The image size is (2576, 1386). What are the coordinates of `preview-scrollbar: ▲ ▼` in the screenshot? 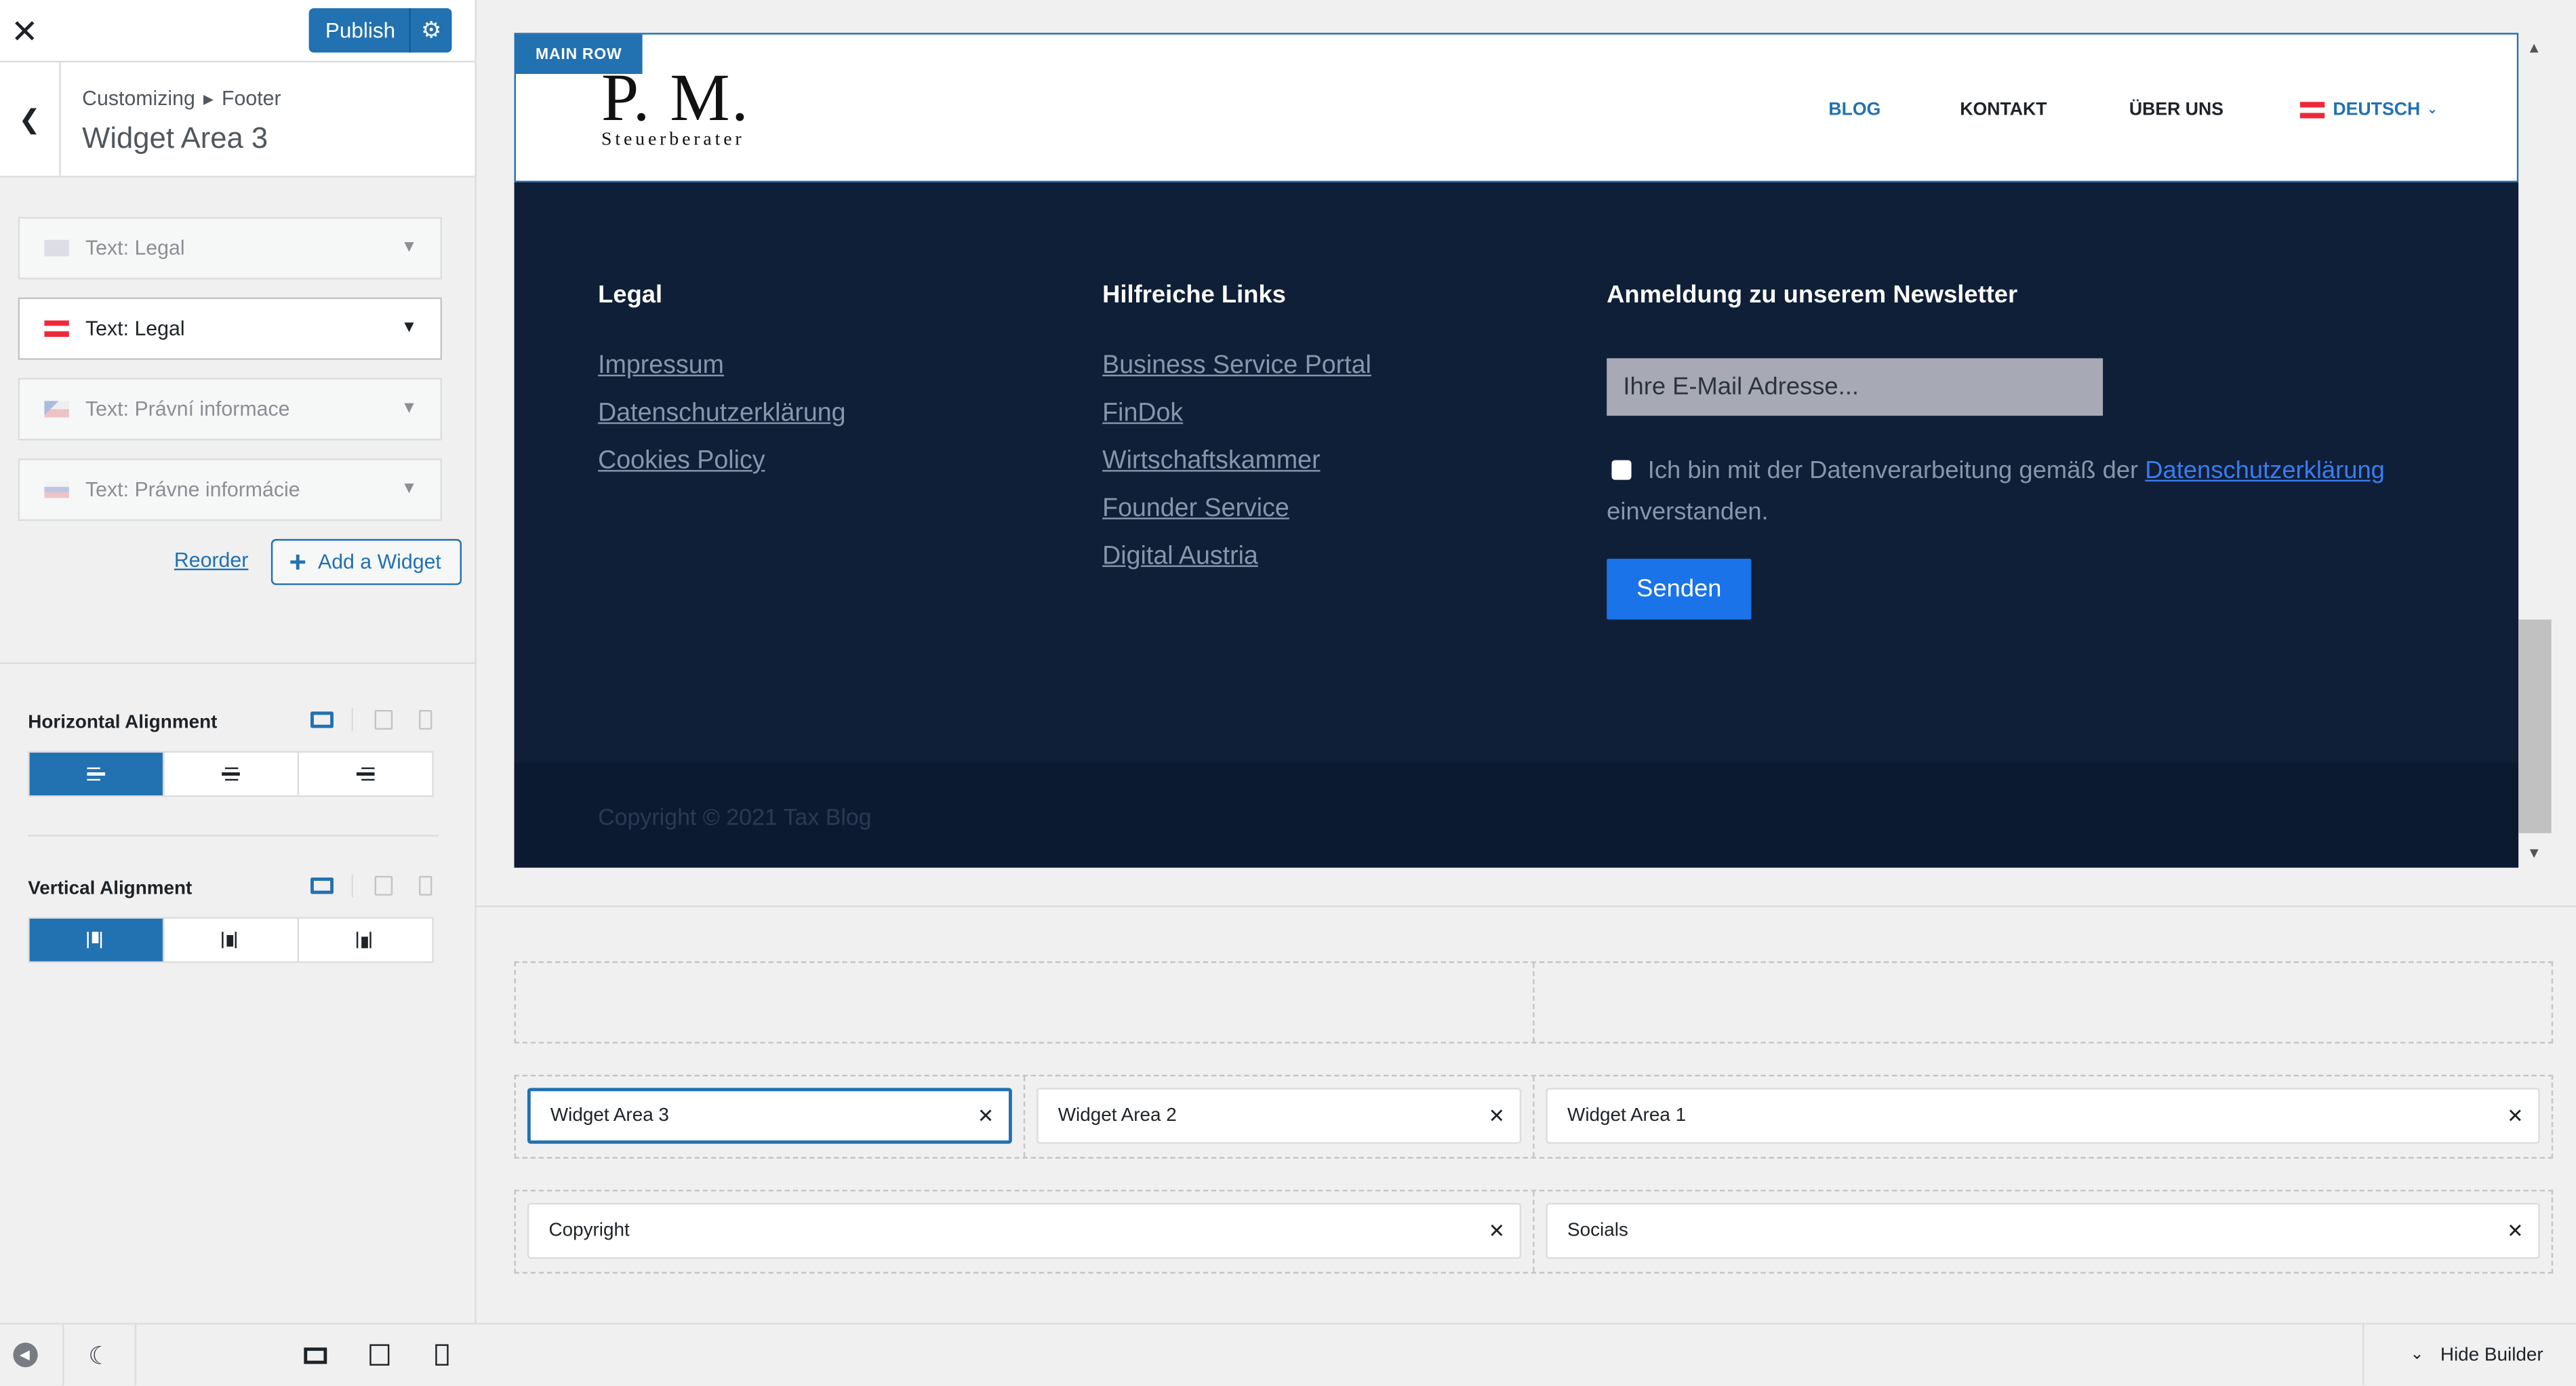 It's located at (2535, 450).